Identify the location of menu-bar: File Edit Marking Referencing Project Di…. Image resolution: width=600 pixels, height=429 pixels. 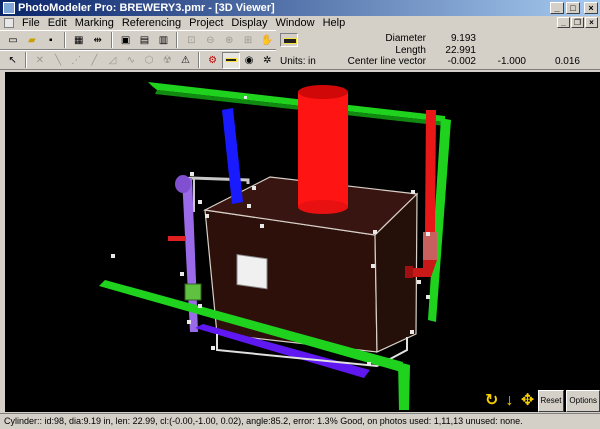
(300, 23).